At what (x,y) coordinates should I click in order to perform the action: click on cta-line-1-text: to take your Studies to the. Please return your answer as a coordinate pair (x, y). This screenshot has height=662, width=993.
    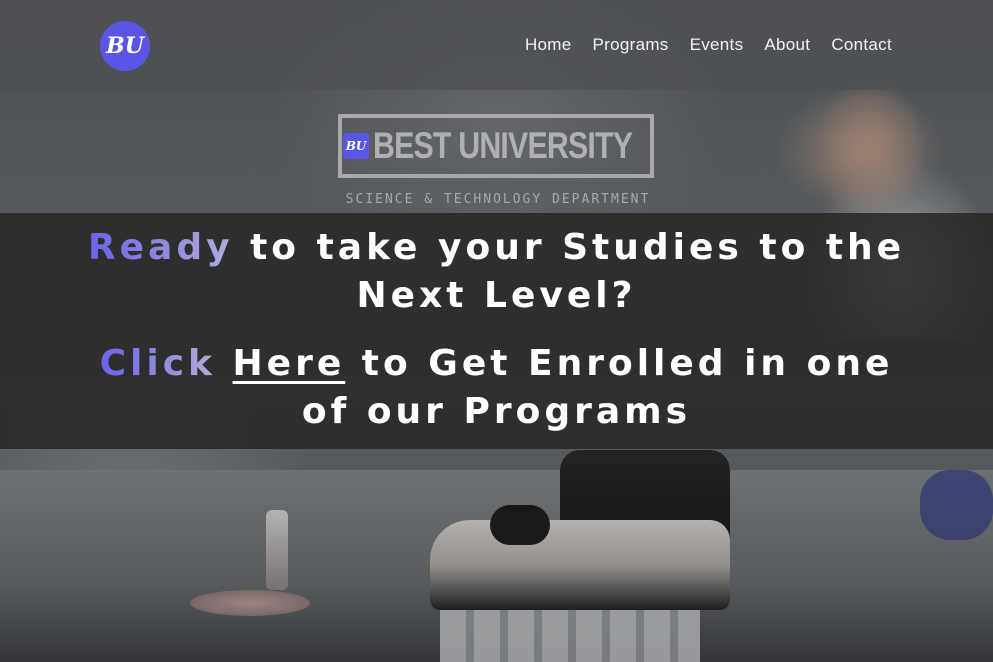
    Looking at the image, I should click on (569, 247).